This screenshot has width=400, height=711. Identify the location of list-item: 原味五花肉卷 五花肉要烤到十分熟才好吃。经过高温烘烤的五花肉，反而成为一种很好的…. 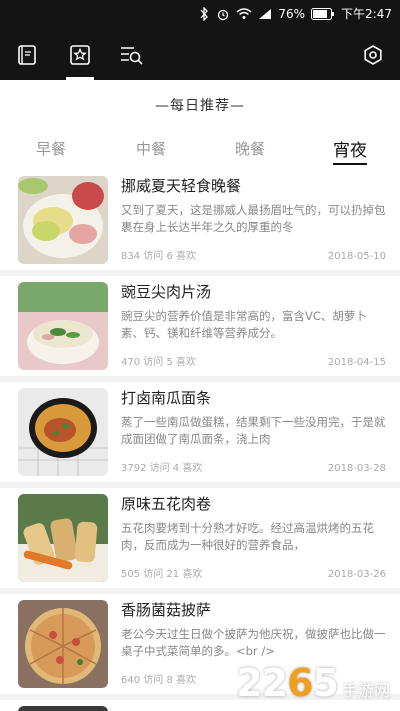
(200, 538).